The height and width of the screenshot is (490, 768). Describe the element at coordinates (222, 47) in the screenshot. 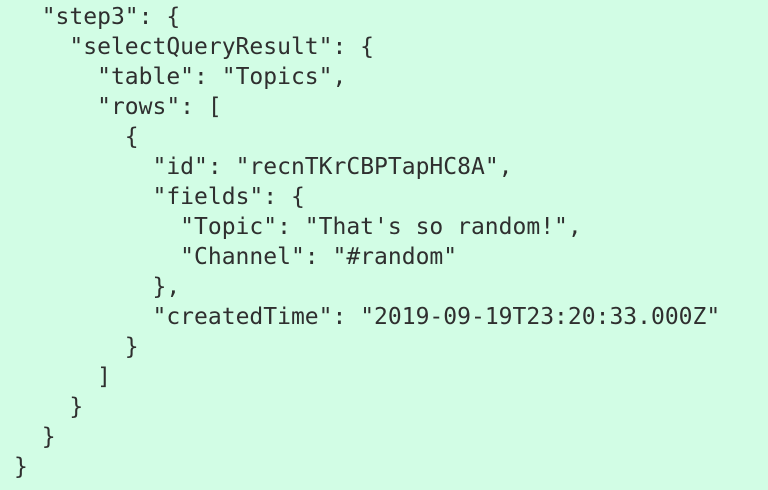

I see `code-text: "selectQueryResult": {` at that location.